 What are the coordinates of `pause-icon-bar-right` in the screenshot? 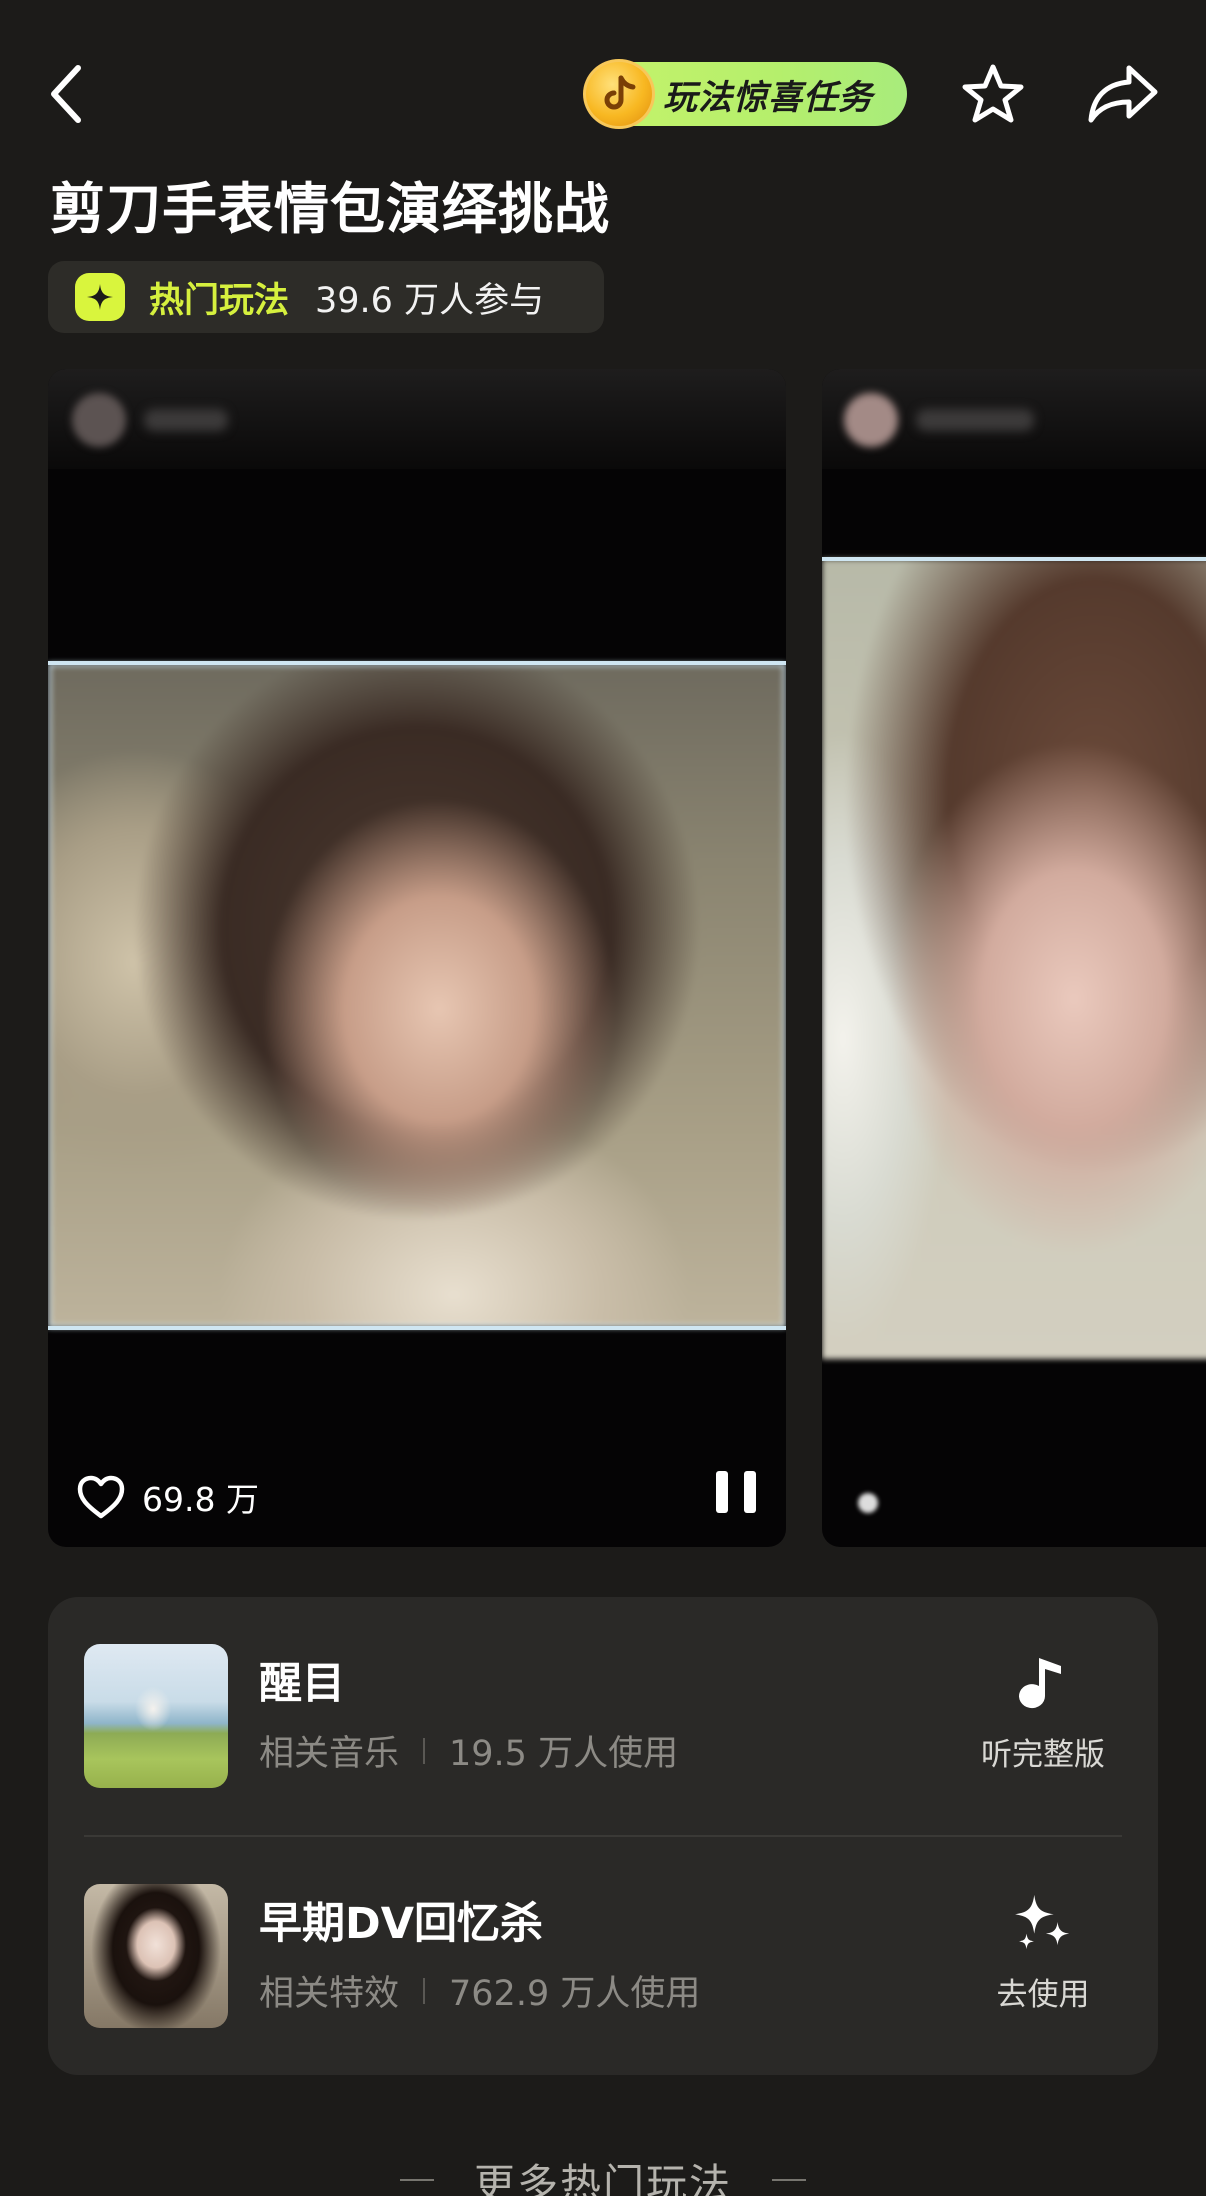 It's located at (750, 1492).